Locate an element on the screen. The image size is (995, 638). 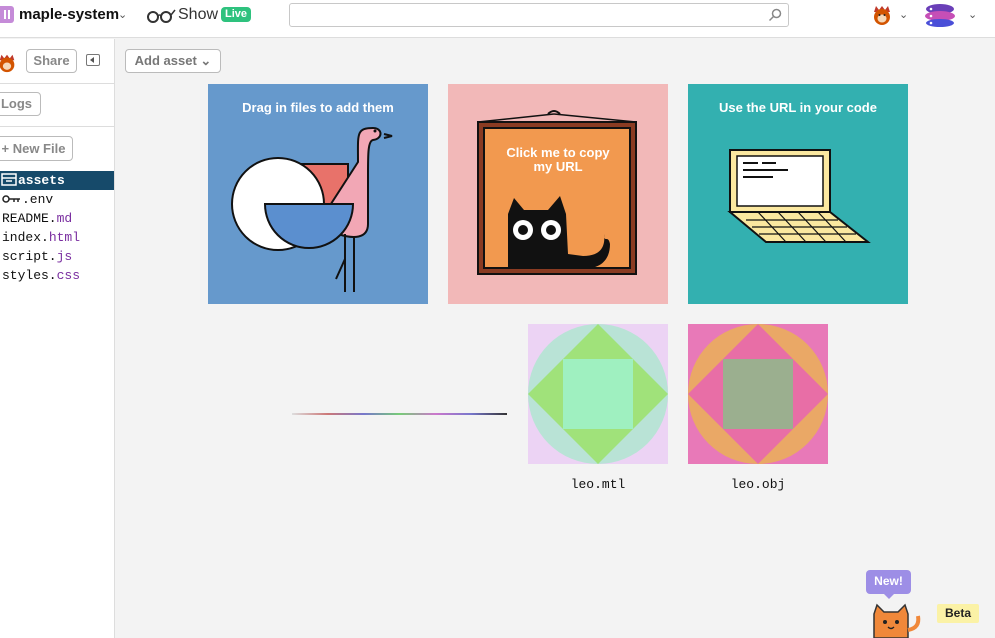
new-badge: New! is located at coordinates (888, 584).